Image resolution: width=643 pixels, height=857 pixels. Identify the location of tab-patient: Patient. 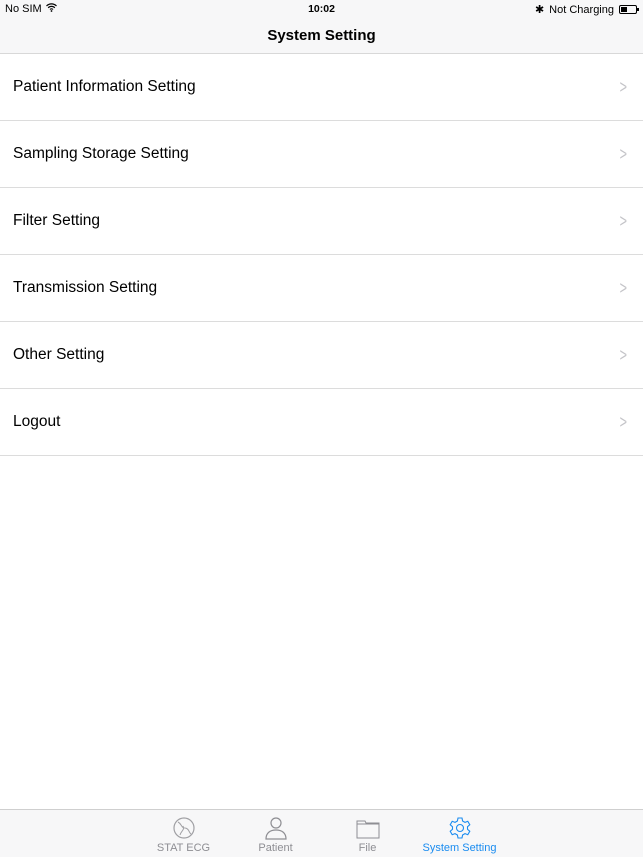
(276, 833).